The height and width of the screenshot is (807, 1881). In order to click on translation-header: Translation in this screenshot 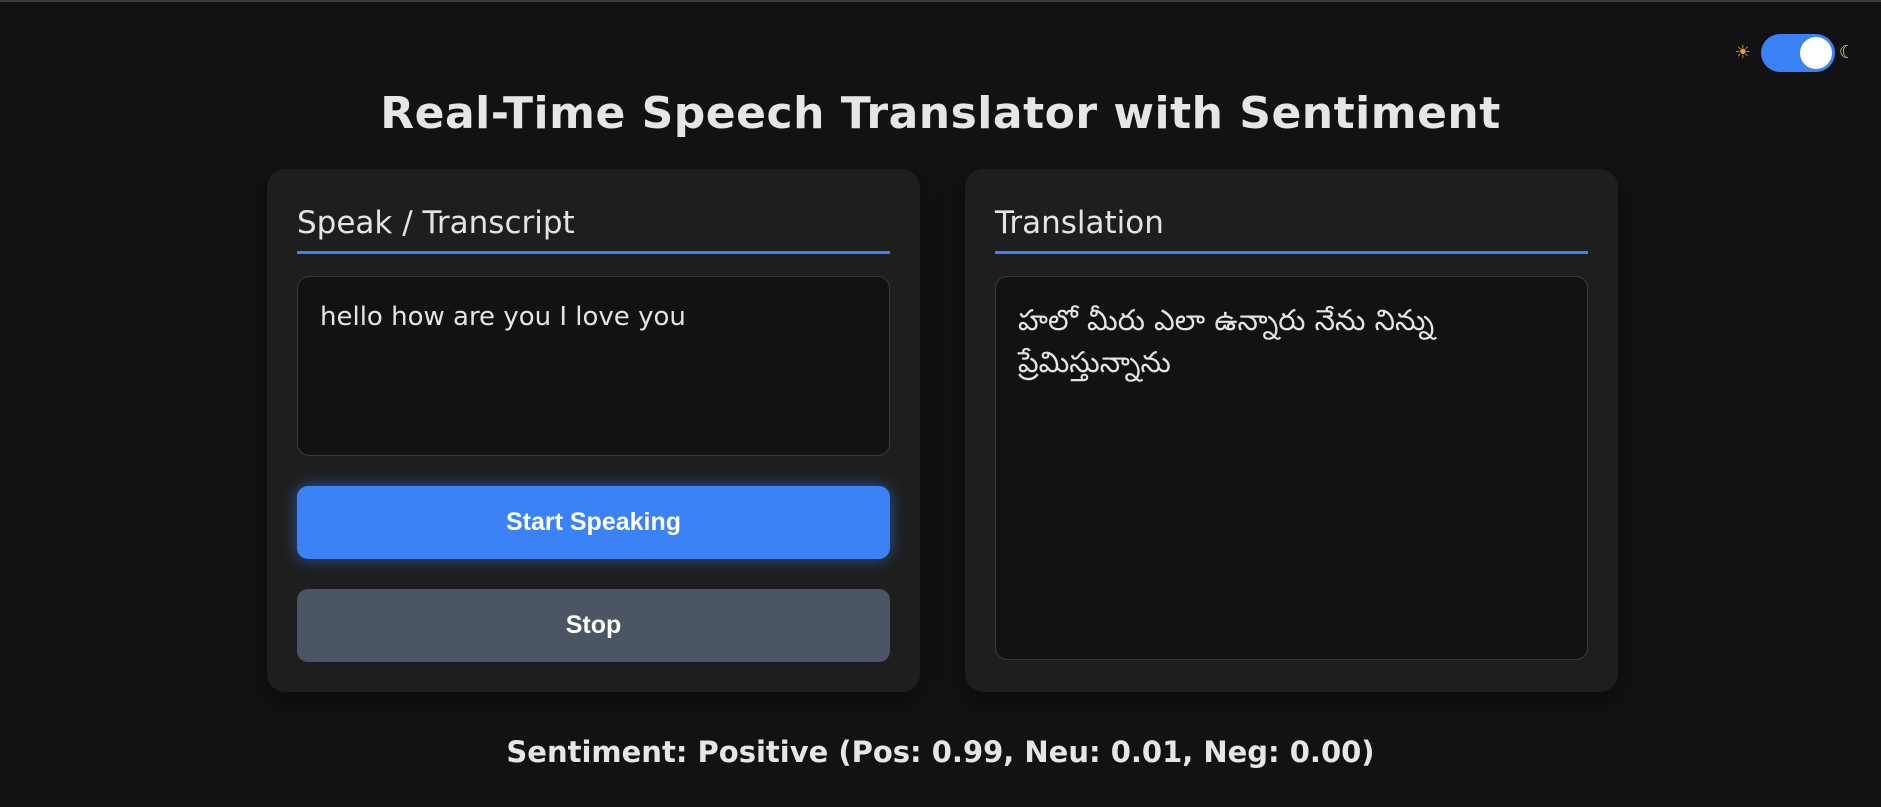, I will do `click(1291, 229)`.